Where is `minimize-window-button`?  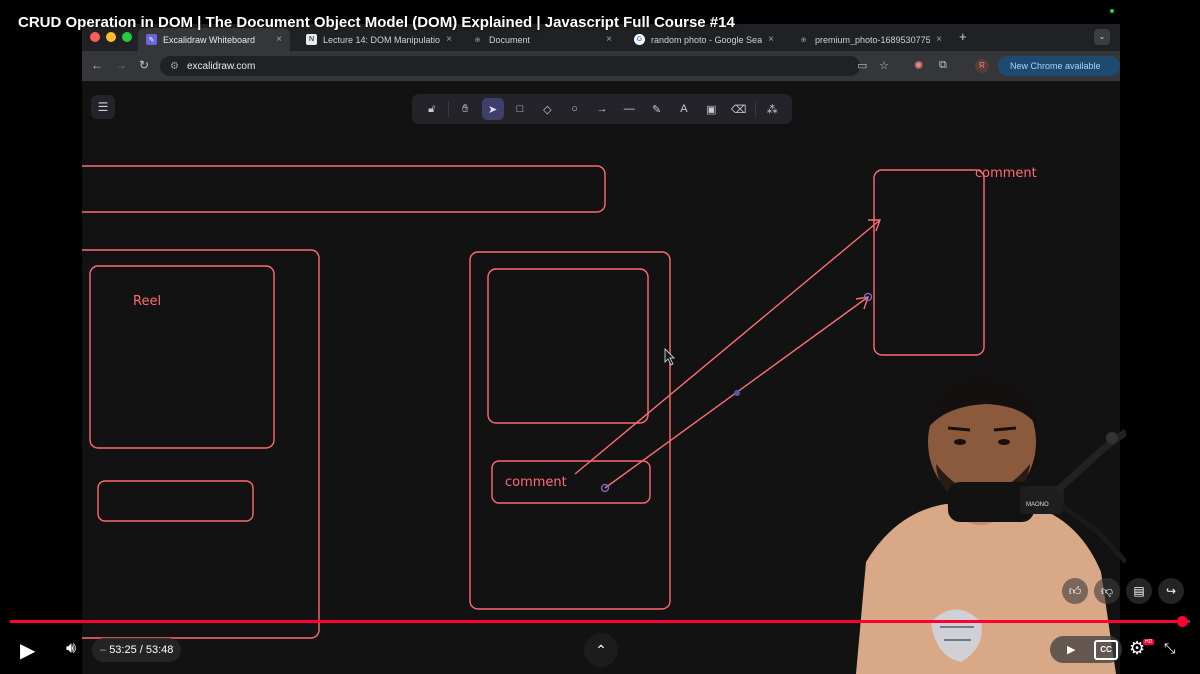
minimize-window-button is located at coordinates (111, 37).